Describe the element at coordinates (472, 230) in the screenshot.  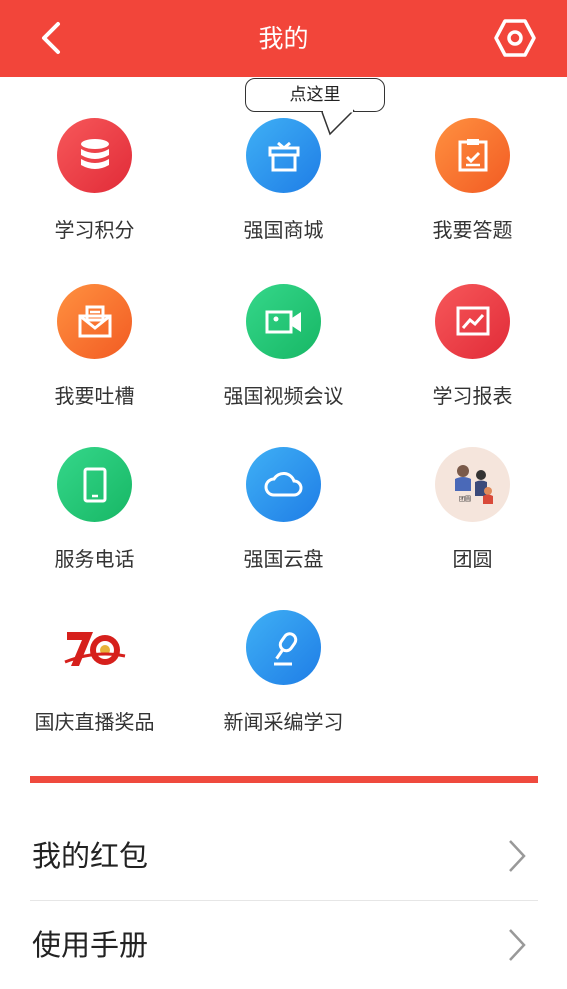
I see `grid-item-label: 我要答题` at that location.